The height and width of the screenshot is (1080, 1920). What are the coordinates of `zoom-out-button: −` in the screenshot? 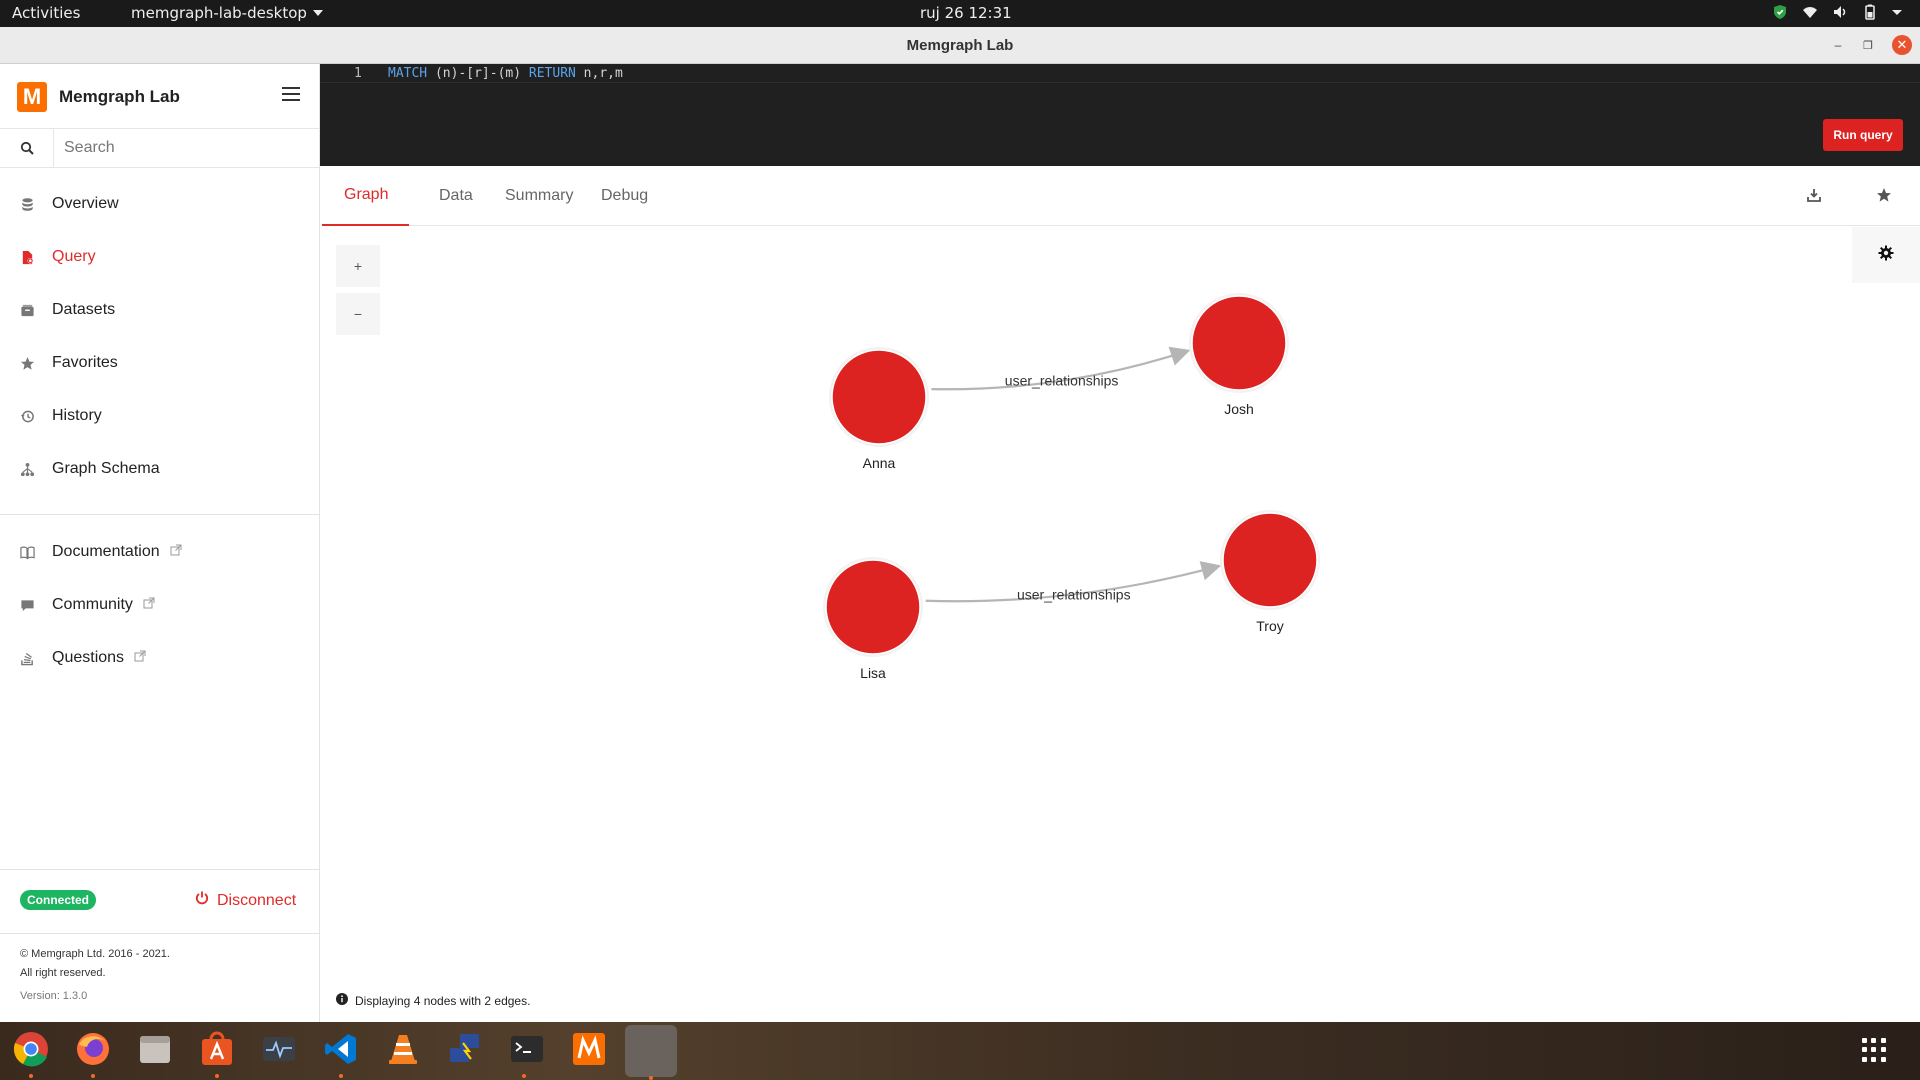 It's located at (358, 314).